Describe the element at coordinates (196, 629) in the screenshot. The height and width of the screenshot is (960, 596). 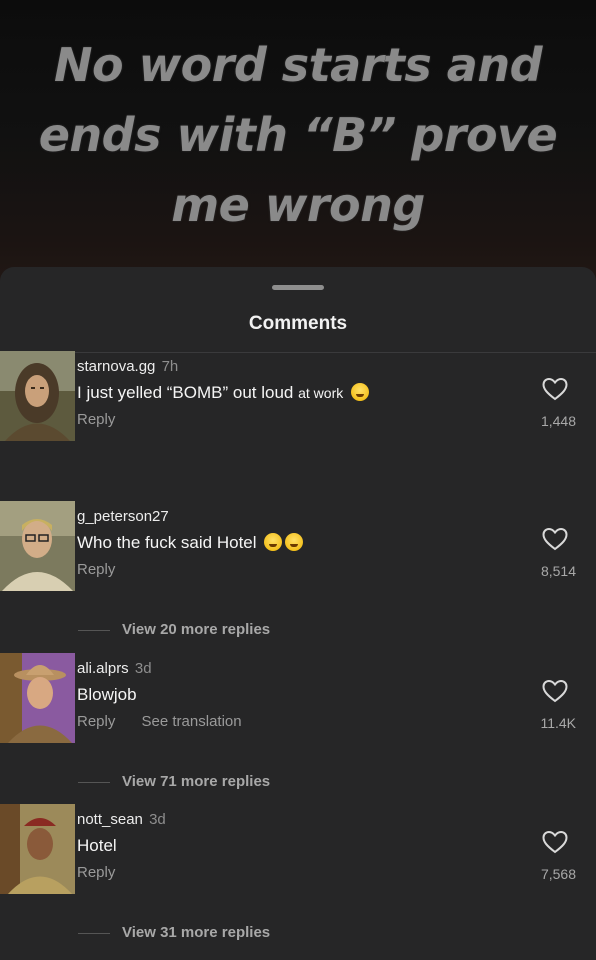
I see `view-replies-label: View 20 more replies` at that location.